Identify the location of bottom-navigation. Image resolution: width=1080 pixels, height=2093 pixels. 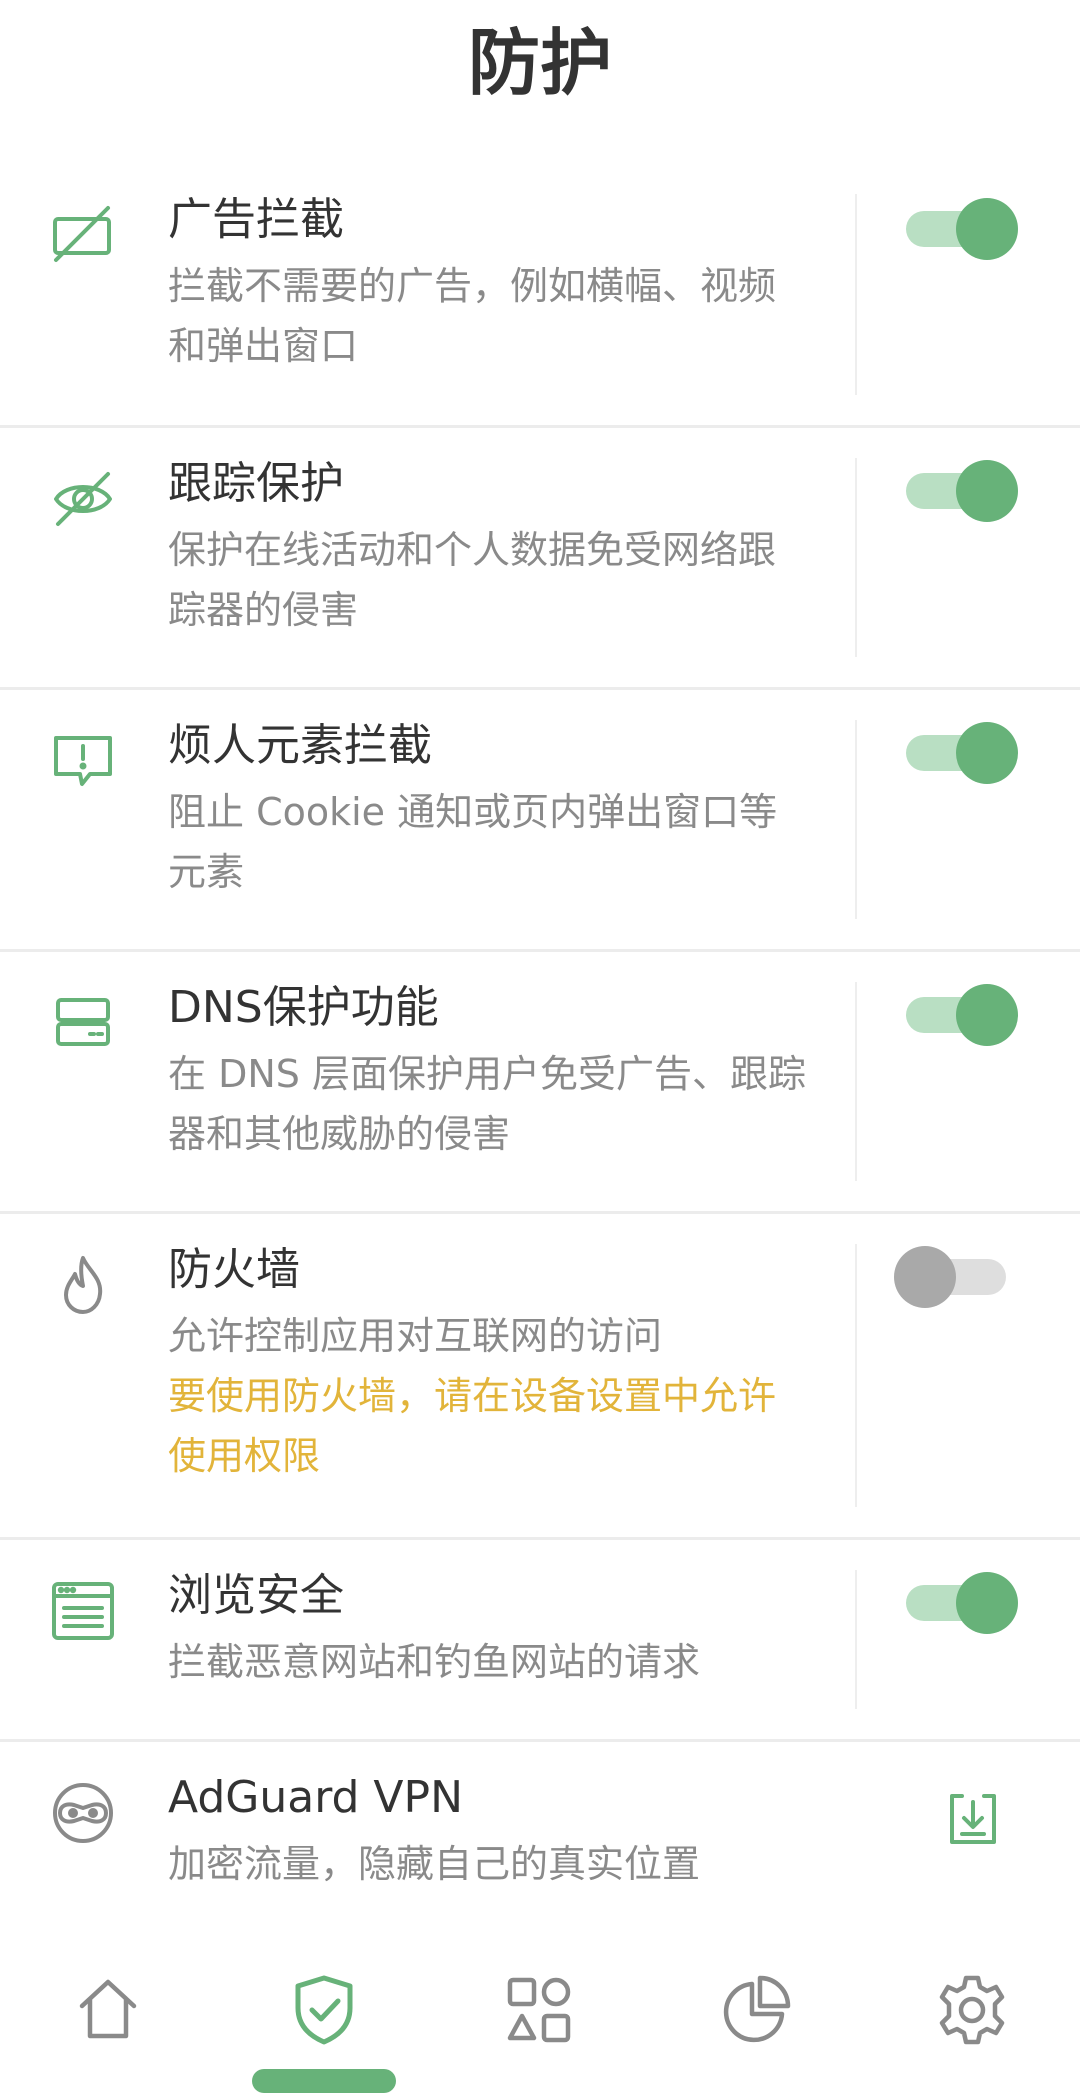
(540, 2004).